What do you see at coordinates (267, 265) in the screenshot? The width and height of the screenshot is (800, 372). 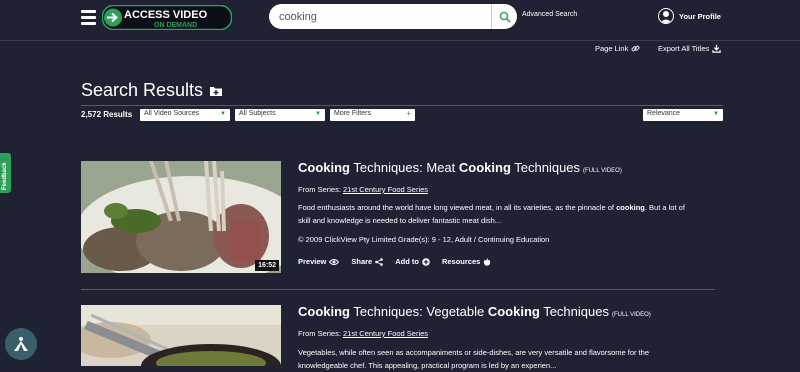 I see `duration-badge: 16:52` at bounding box center [267, 265].